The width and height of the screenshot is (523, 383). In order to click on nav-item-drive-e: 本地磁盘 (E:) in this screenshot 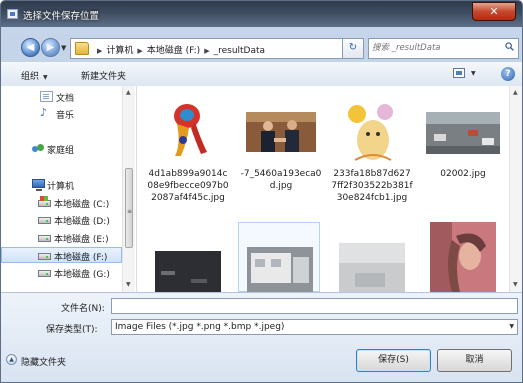, I will do `click(61, 238)`.